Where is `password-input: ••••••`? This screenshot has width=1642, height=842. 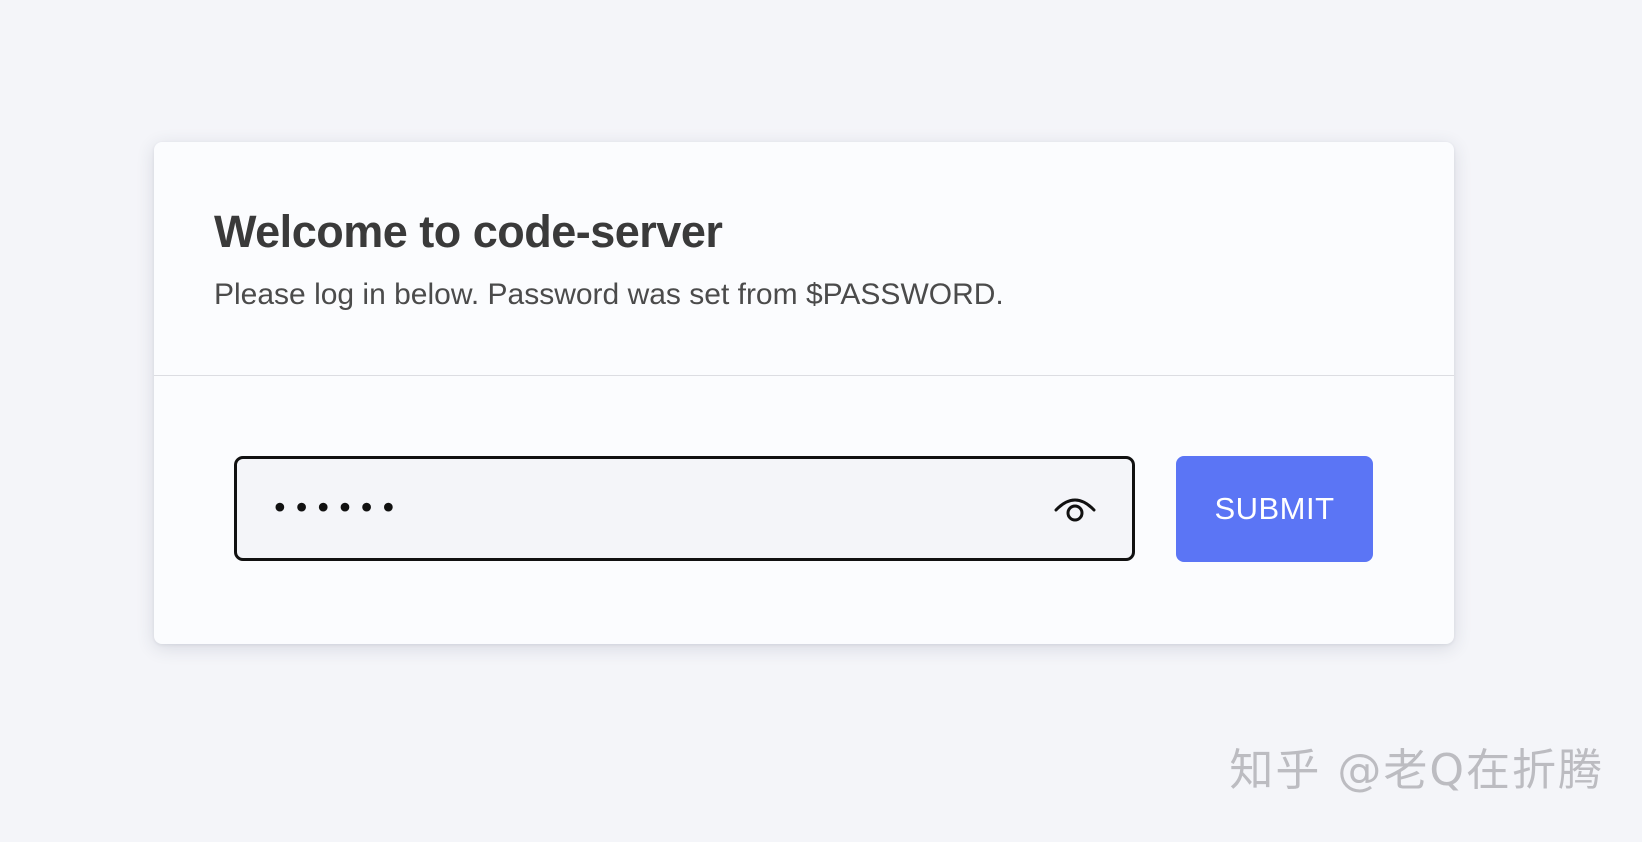
password-input: •••••• is located at coordinates (684, 508).